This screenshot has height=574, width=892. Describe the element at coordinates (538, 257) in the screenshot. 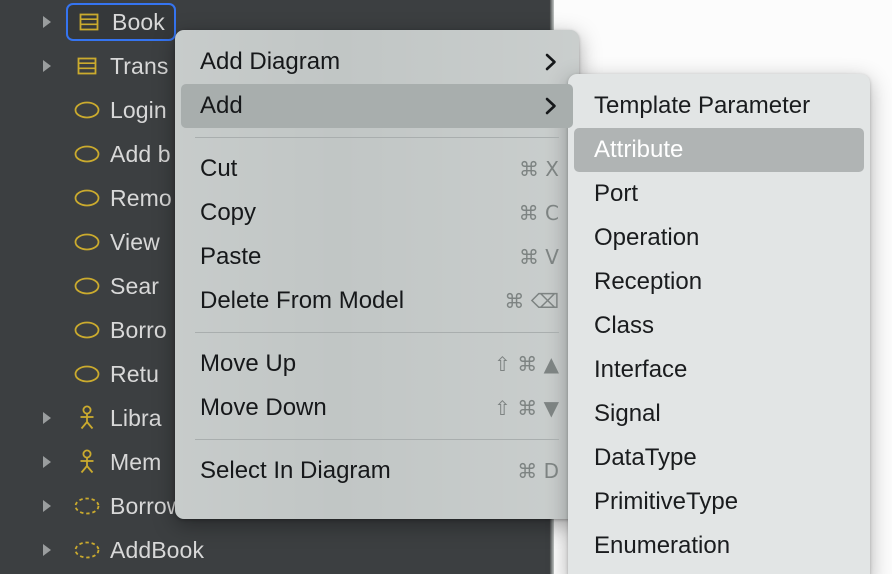

I see `menu-item-shortcut: ⌘ V` at that location.